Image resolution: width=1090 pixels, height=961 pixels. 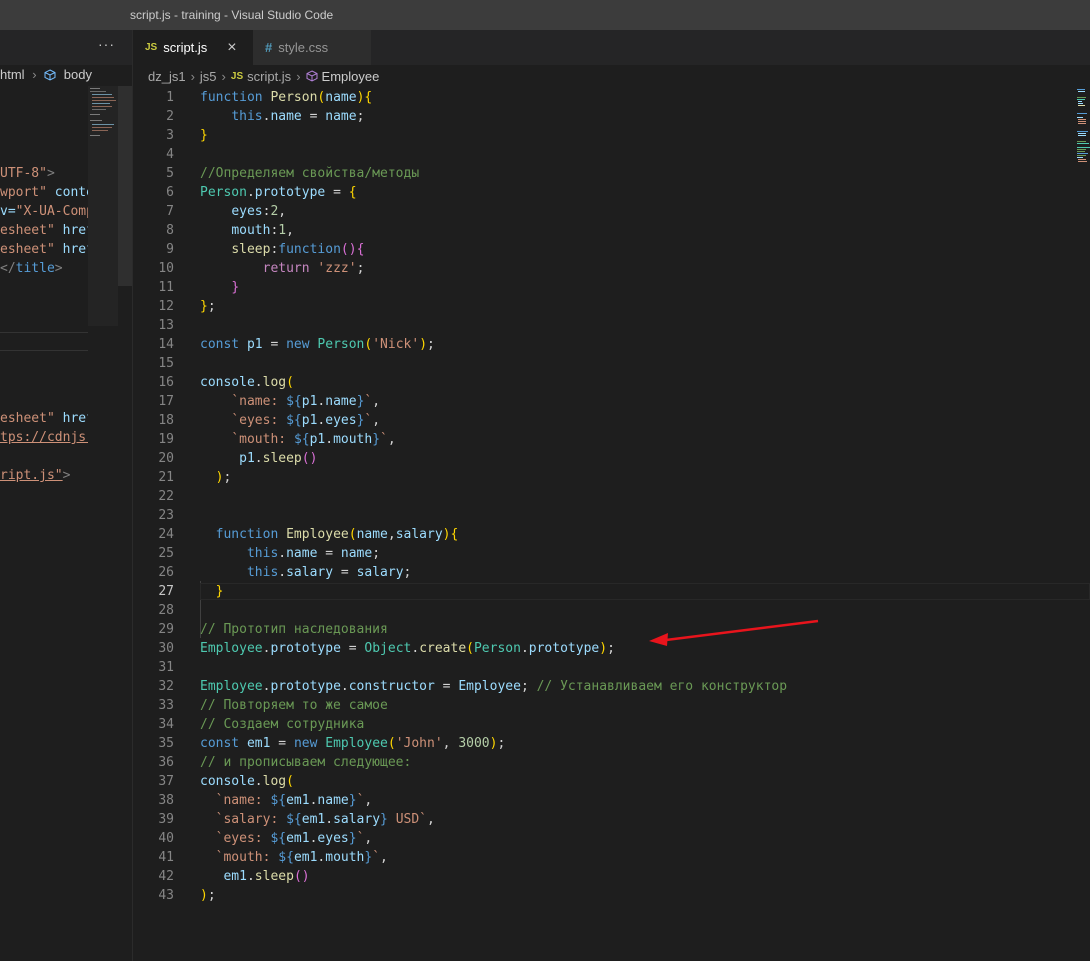 What do you see at coordinates (312, 47) in the screenshot?
I see `tab-style-css: # style.css` at bounding box center [312, 47].